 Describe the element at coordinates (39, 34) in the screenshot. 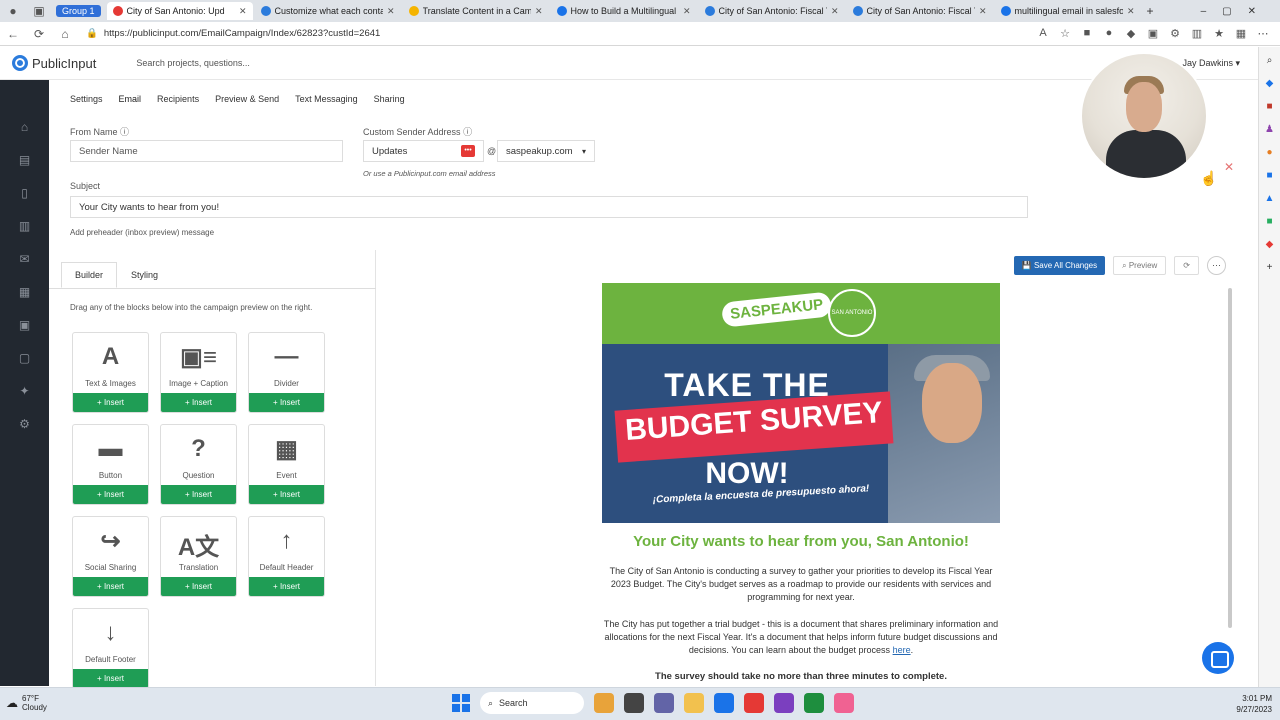

I see `refresh-icon: ⟳` at that location.